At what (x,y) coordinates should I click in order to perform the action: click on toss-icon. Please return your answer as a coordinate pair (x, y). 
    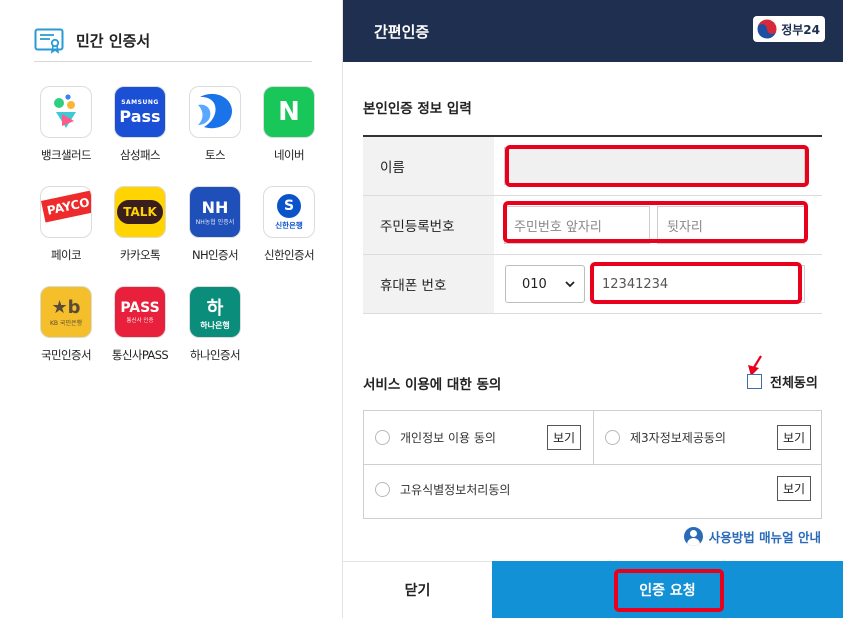
    Looking at the image, I should click on (215, 112).